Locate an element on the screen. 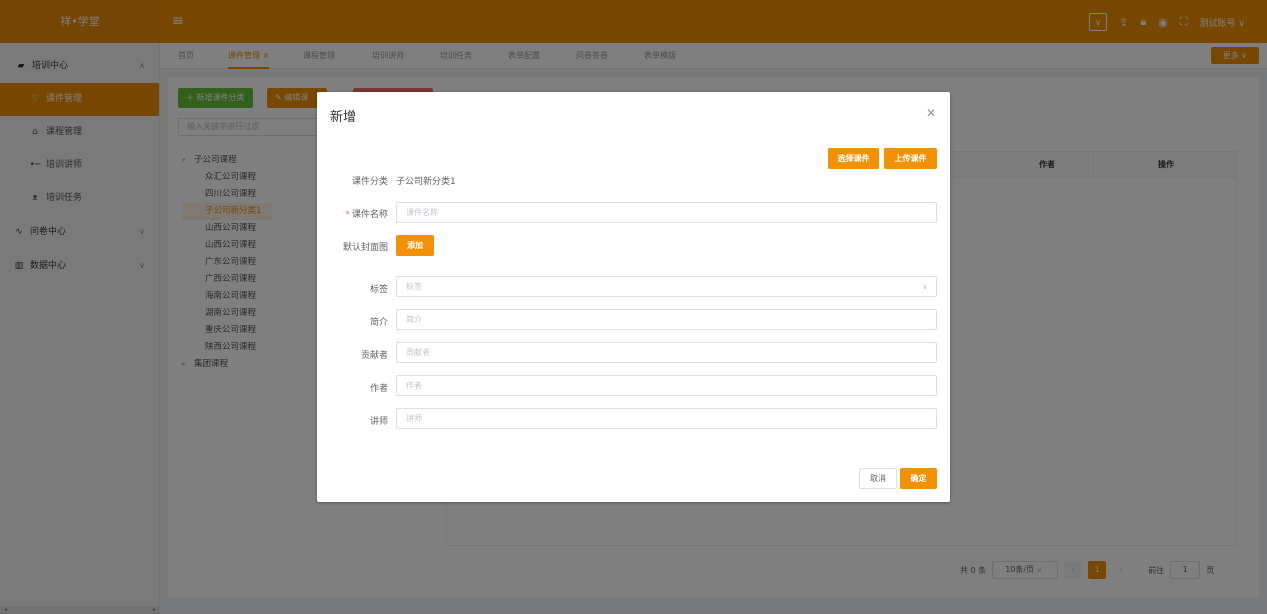 The width and height of the screenshot is (1267, 614). contributor-input: 贡献者 is located at coordinates (666, 352).